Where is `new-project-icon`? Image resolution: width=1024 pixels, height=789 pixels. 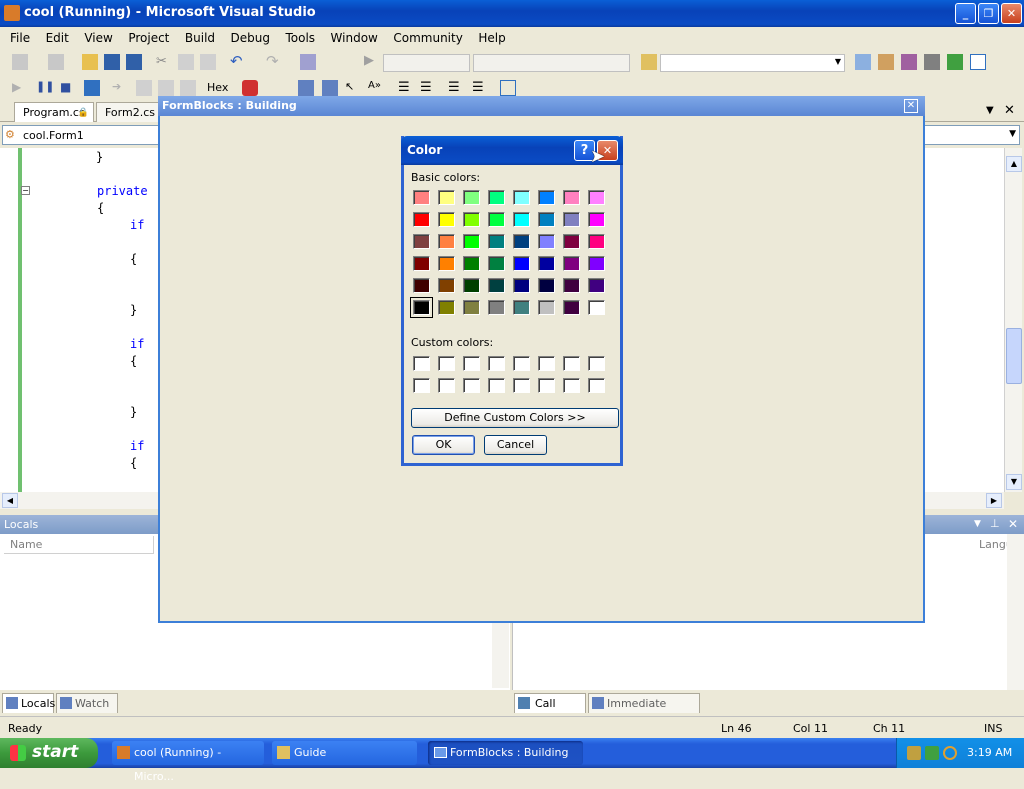 new-project-icon is located at coordinates (20, 62).